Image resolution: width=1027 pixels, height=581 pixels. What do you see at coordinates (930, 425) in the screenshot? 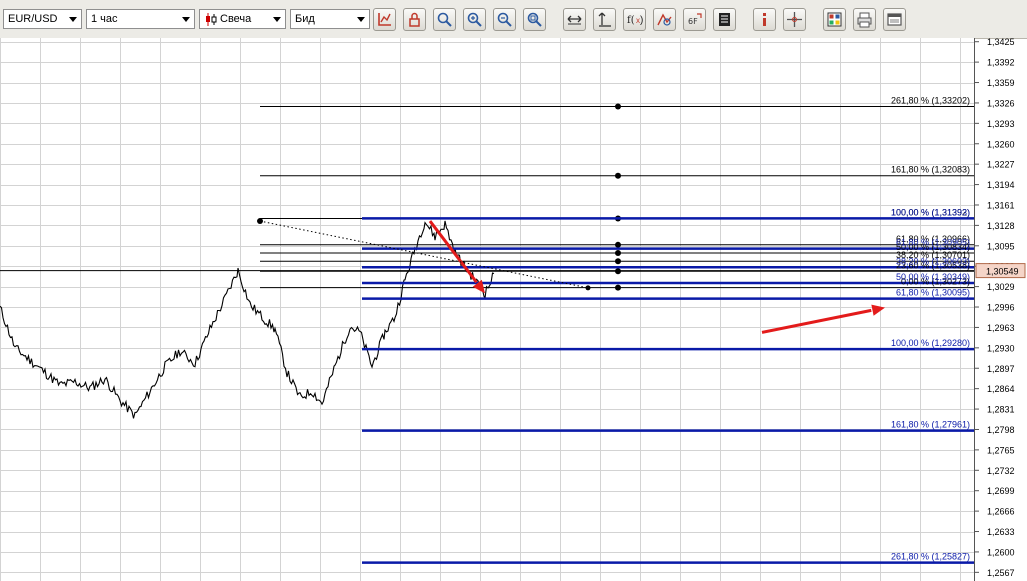
I see `fib-lower-level-label: 161,80 % (1,27961)` at bounding box center [930, 425].